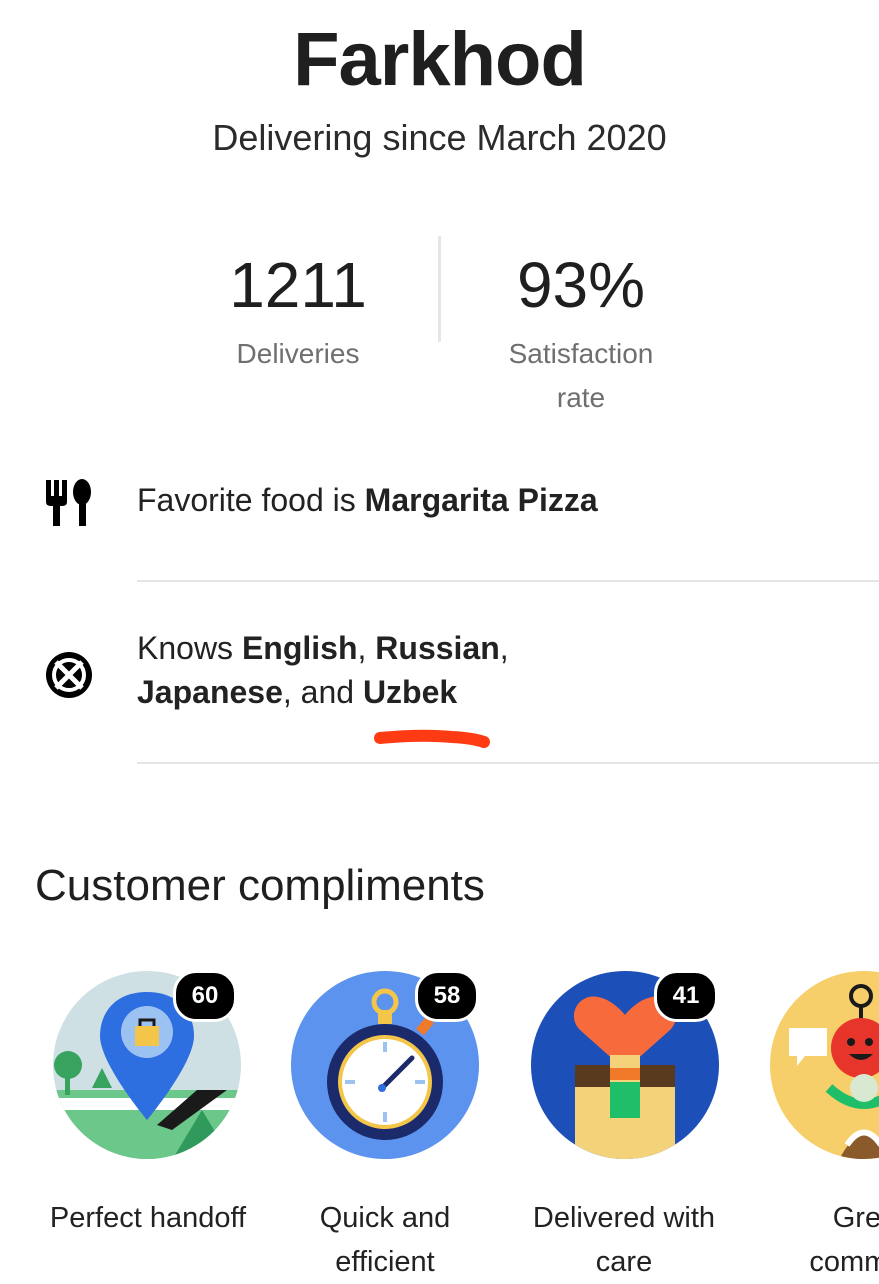 Image resolution: width=879 pixels, height=1284 pixels. Describe the element at coordinates (624, 1218) in the screenshot. I see `compliment-label: Delivered with` at that location.